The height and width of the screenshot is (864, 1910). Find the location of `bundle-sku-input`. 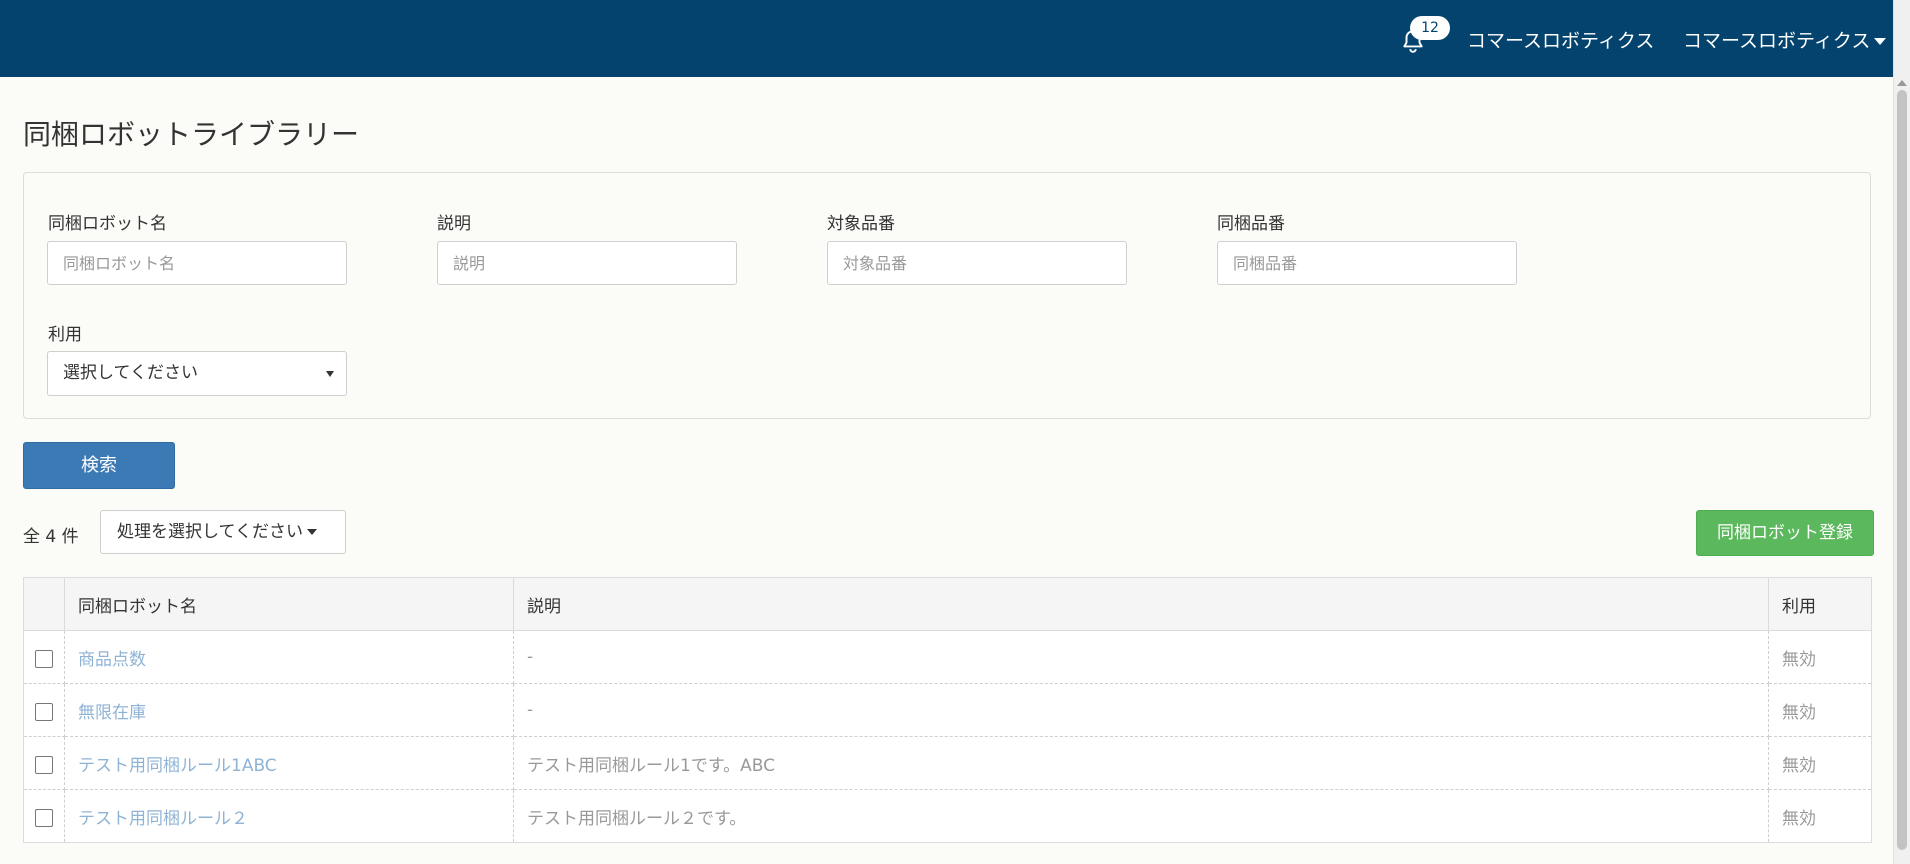

bundle-sku-input is located at coordinates (1367, 263).